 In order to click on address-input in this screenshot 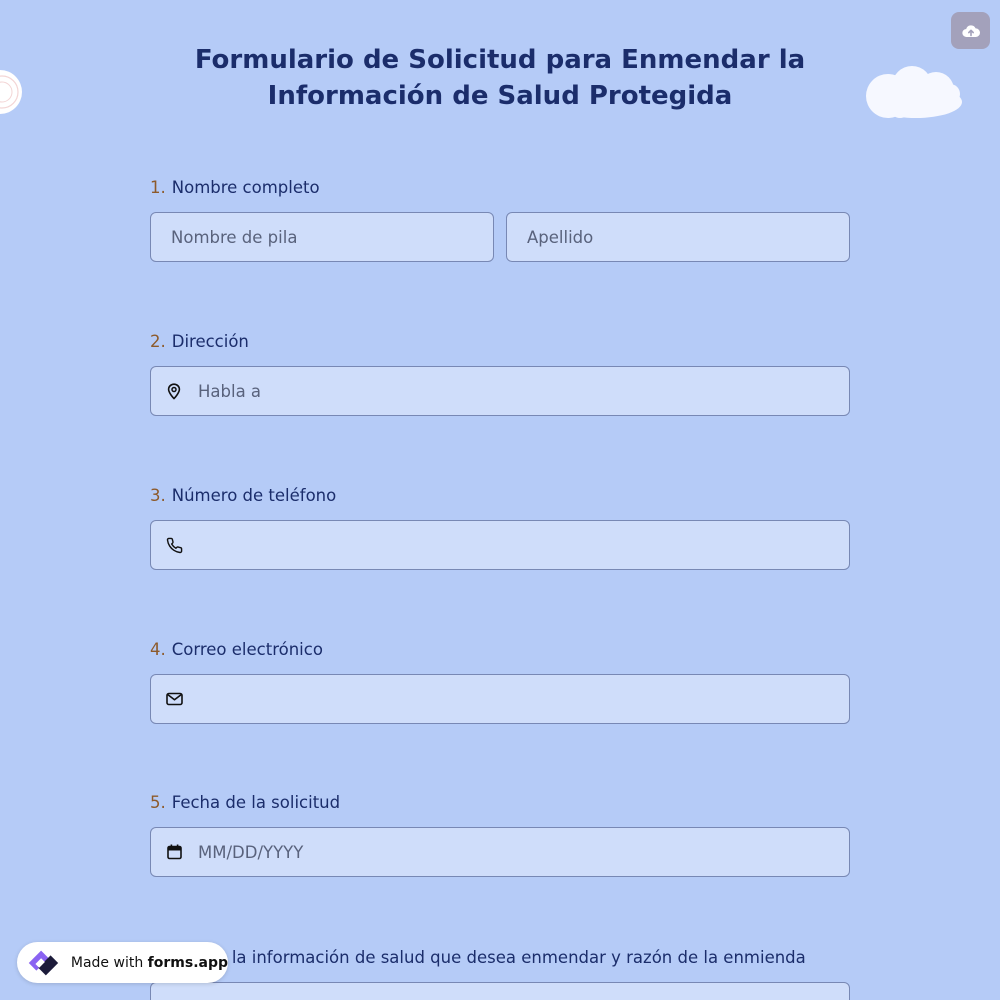, I will do `click(500, 391)`.